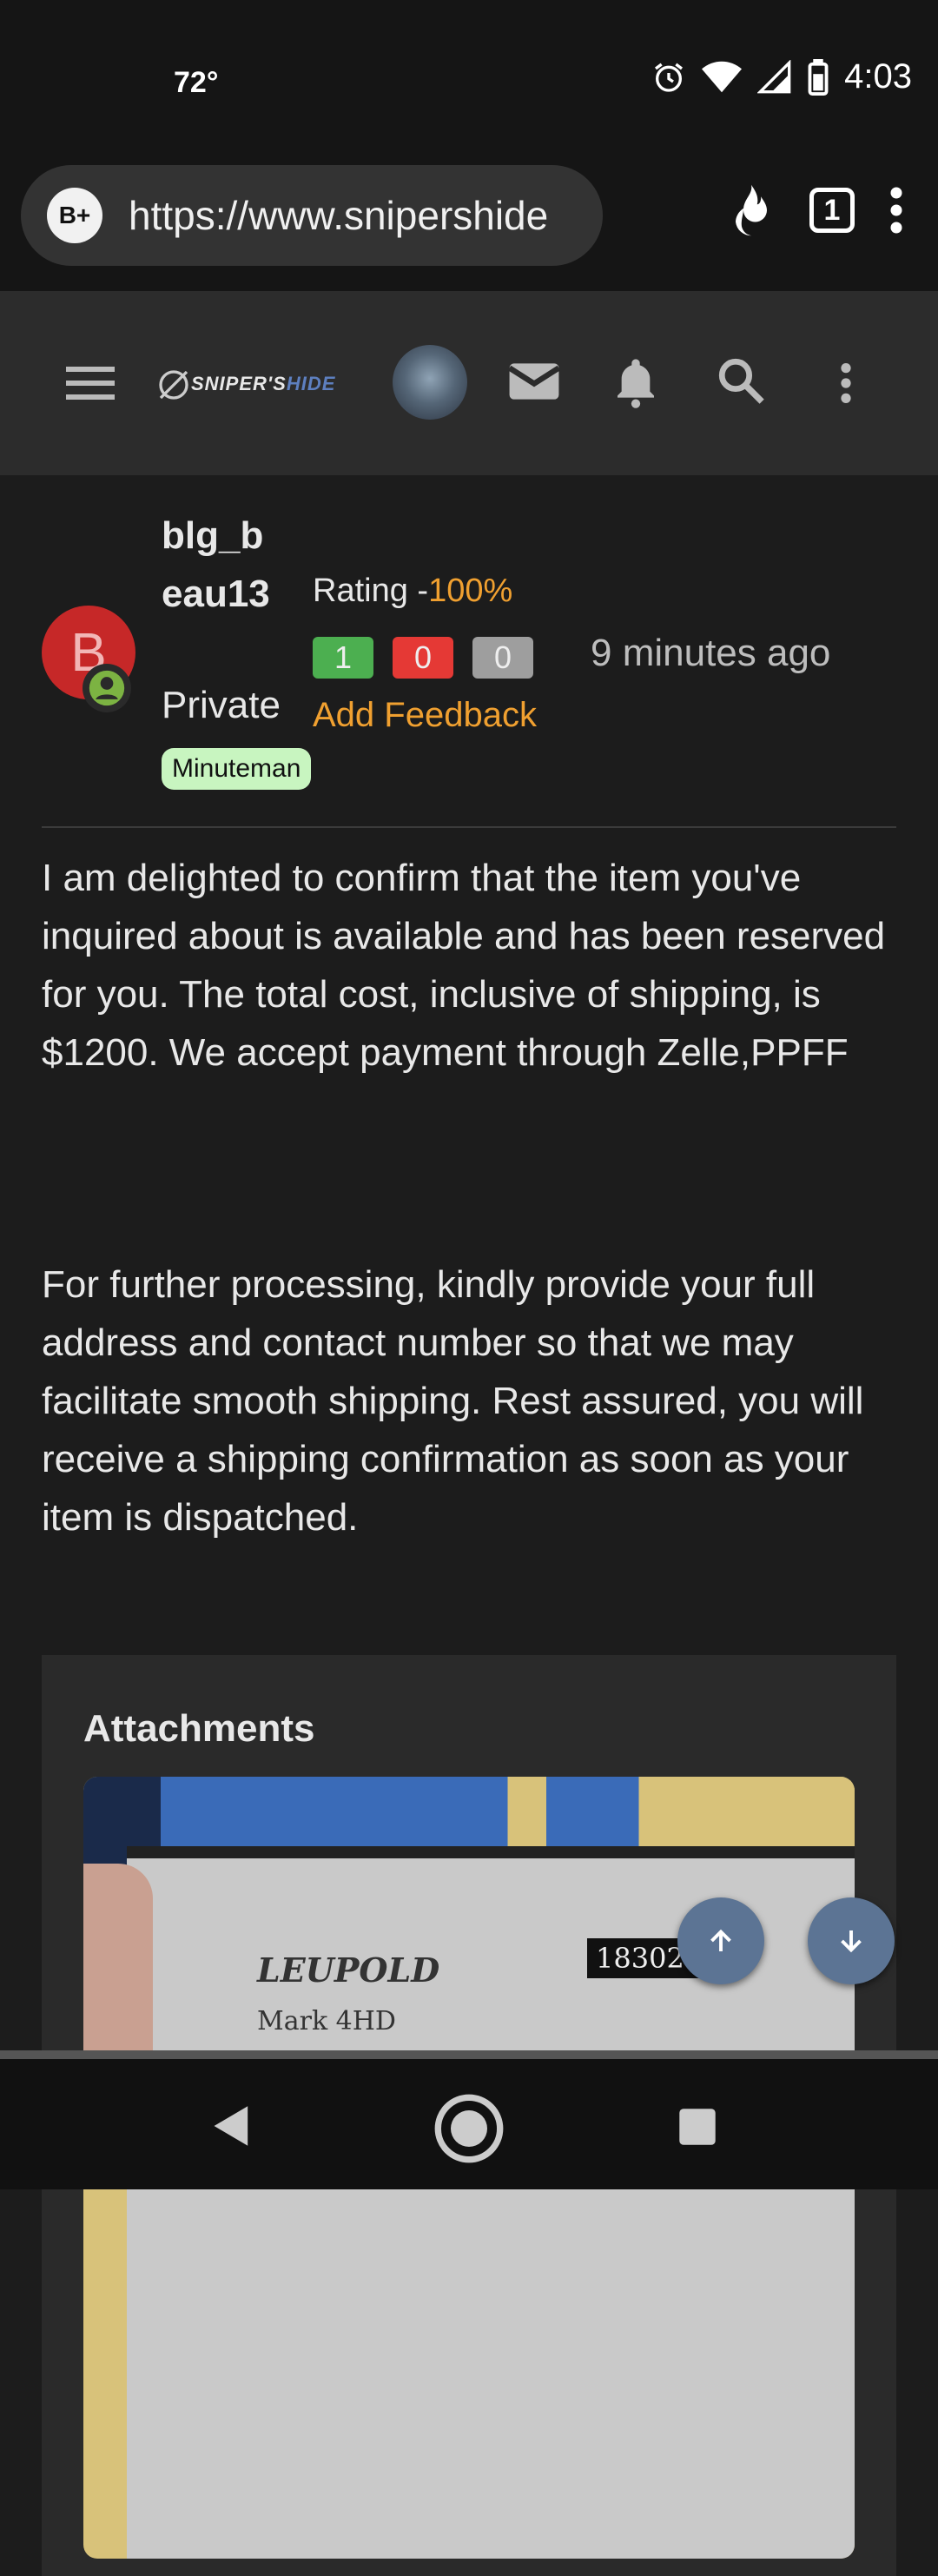  What do you see at coordinates (741, 380) in the screenshot?
I see `search-icon` at bounding box center [741, 380].